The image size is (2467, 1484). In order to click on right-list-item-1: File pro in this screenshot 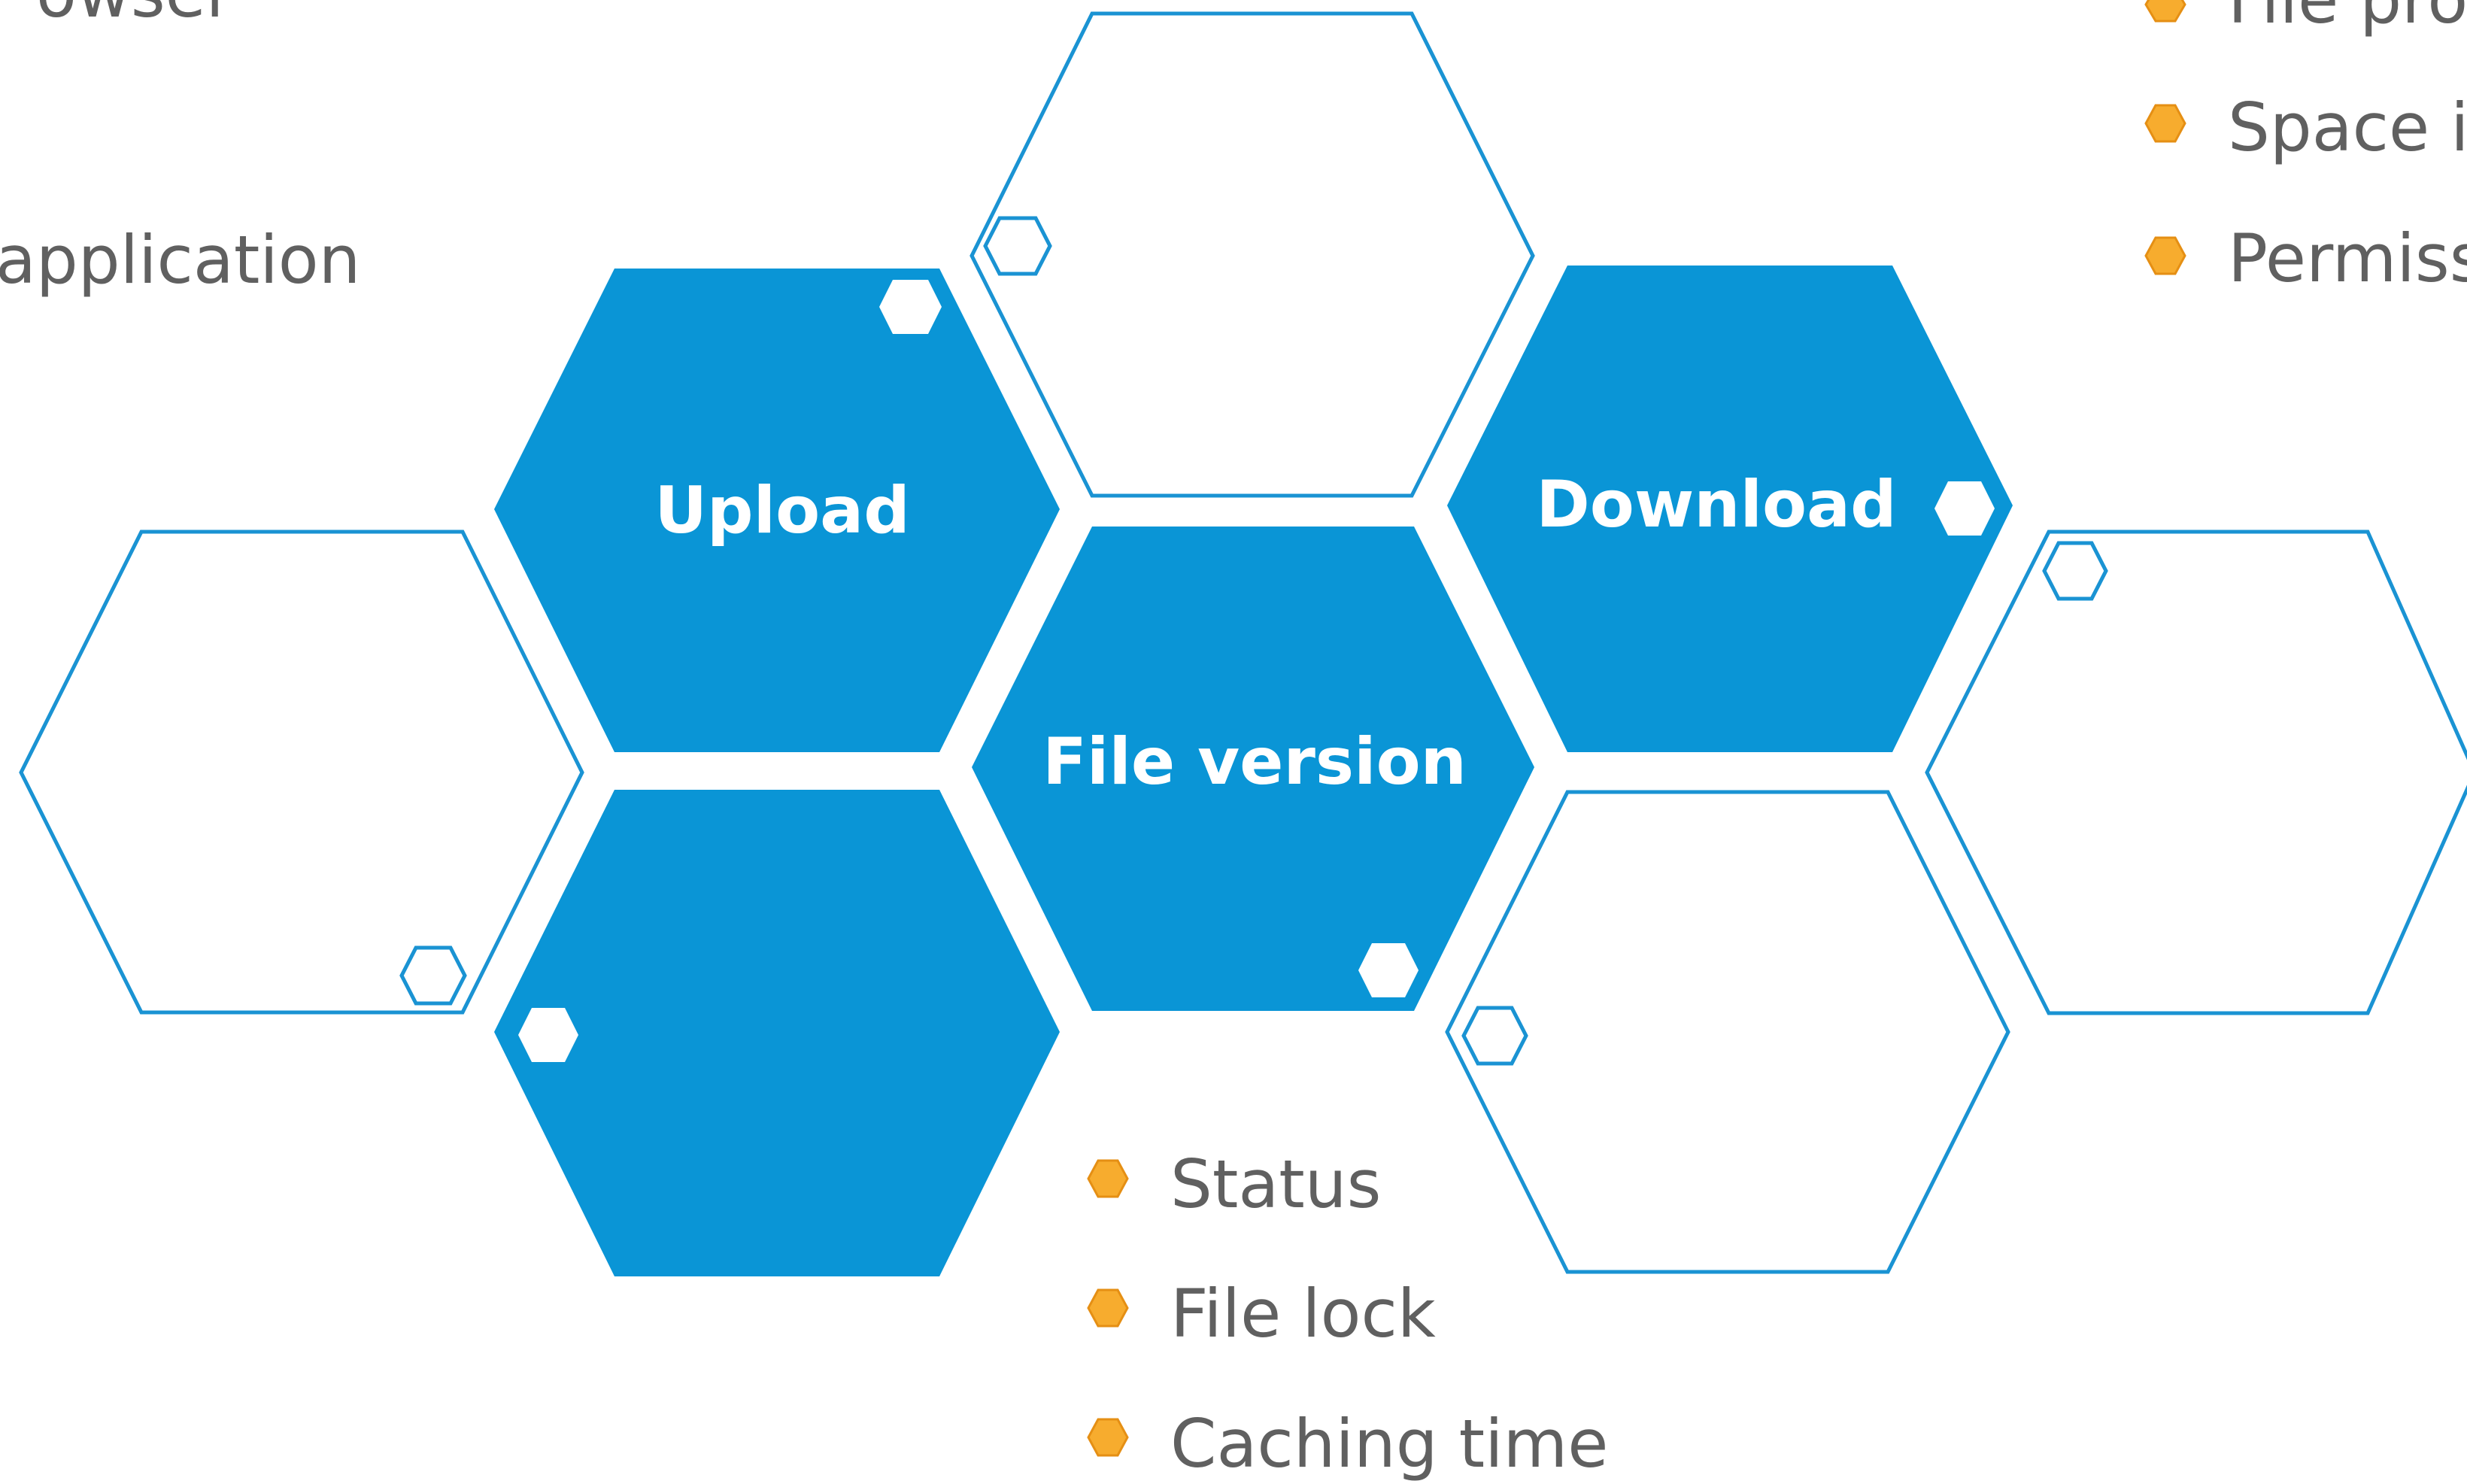, I will do `click(2347, 19)`.